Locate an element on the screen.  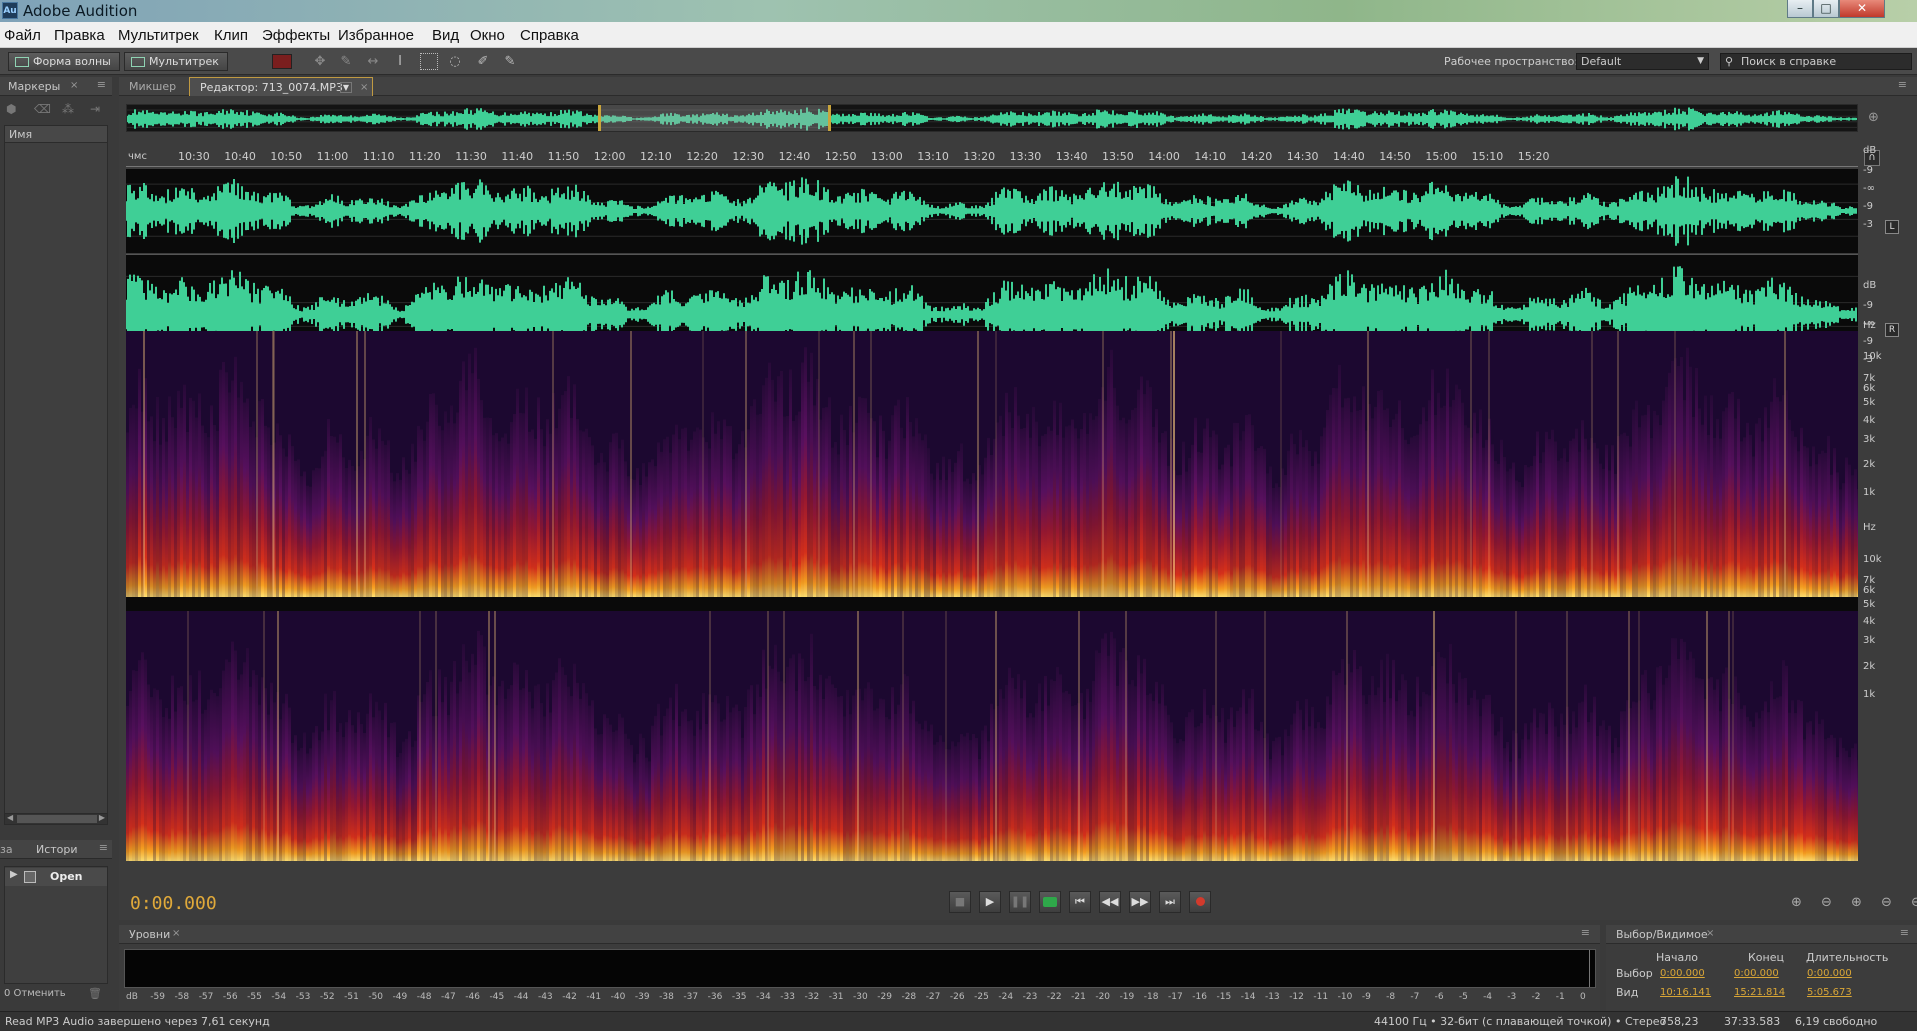
menu-file: Файл is located at coordinates (22, 35).